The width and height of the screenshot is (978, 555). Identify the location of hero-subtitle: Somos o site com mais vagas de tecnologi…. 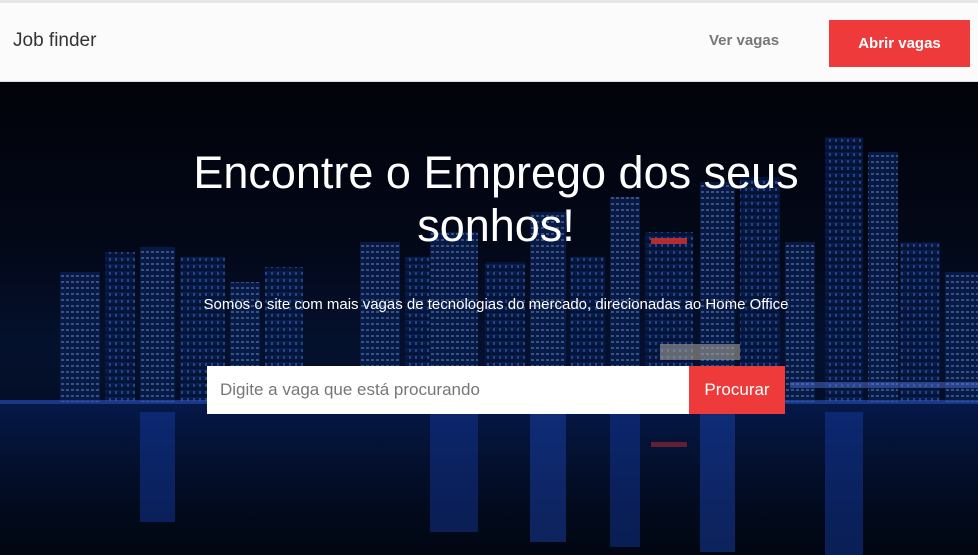
(496, 304).